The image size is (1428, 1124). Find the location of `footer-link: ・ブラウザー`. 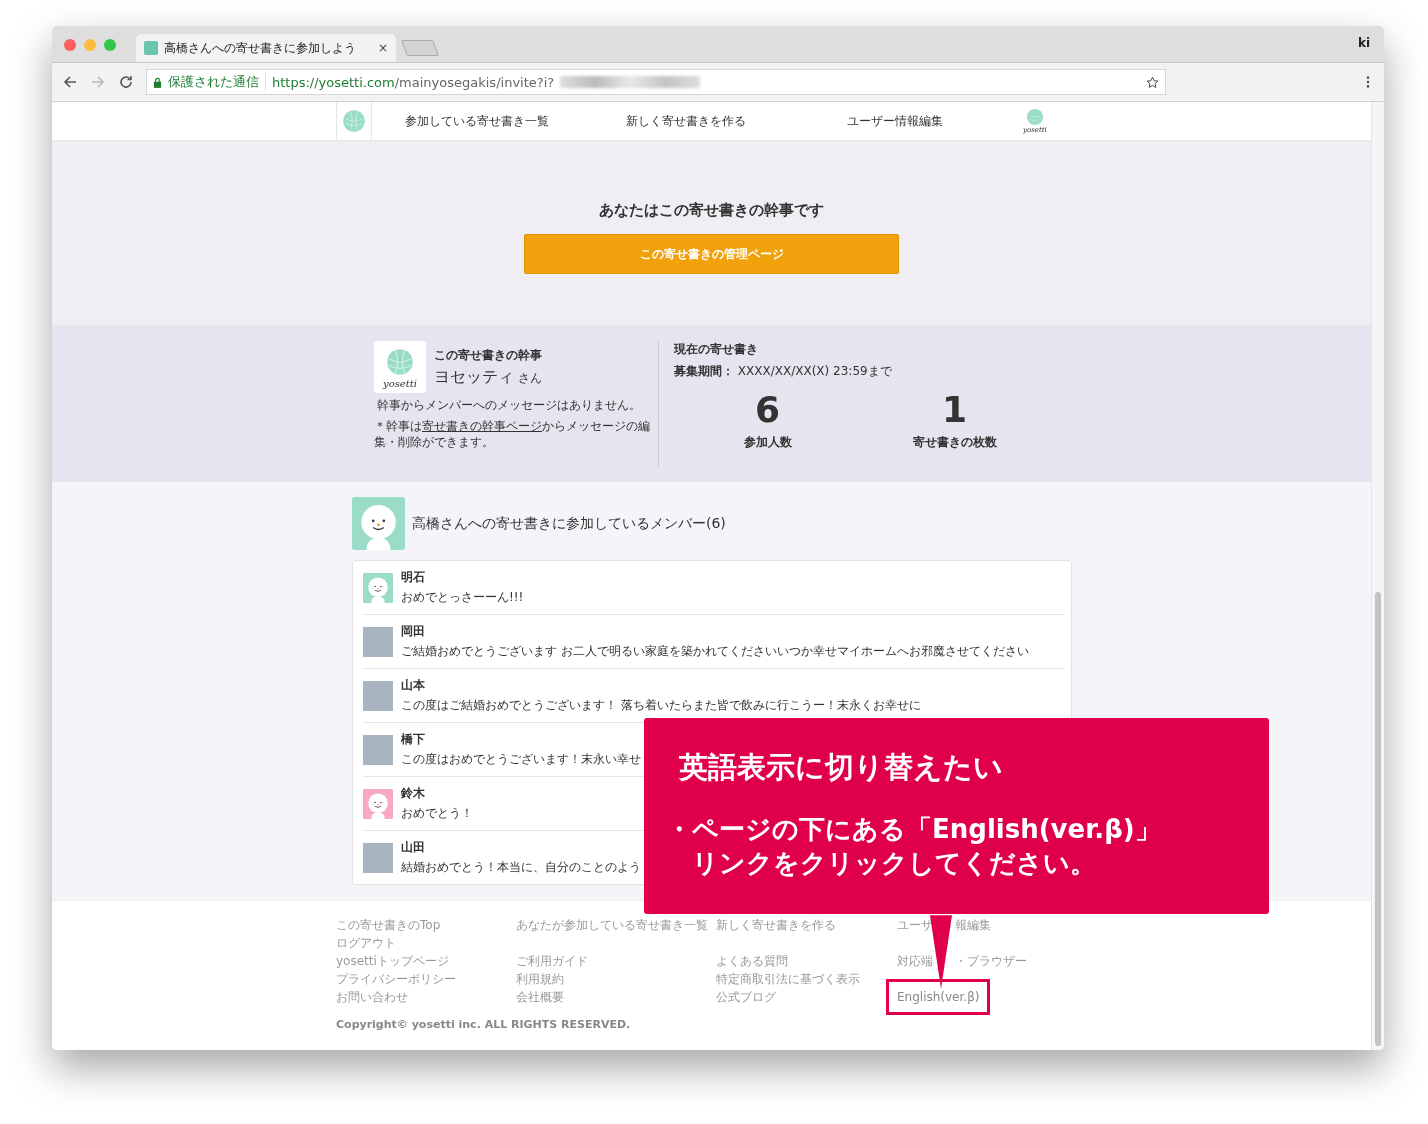

footer-link: ・ブラウザー is located at coordinates (991, 961).